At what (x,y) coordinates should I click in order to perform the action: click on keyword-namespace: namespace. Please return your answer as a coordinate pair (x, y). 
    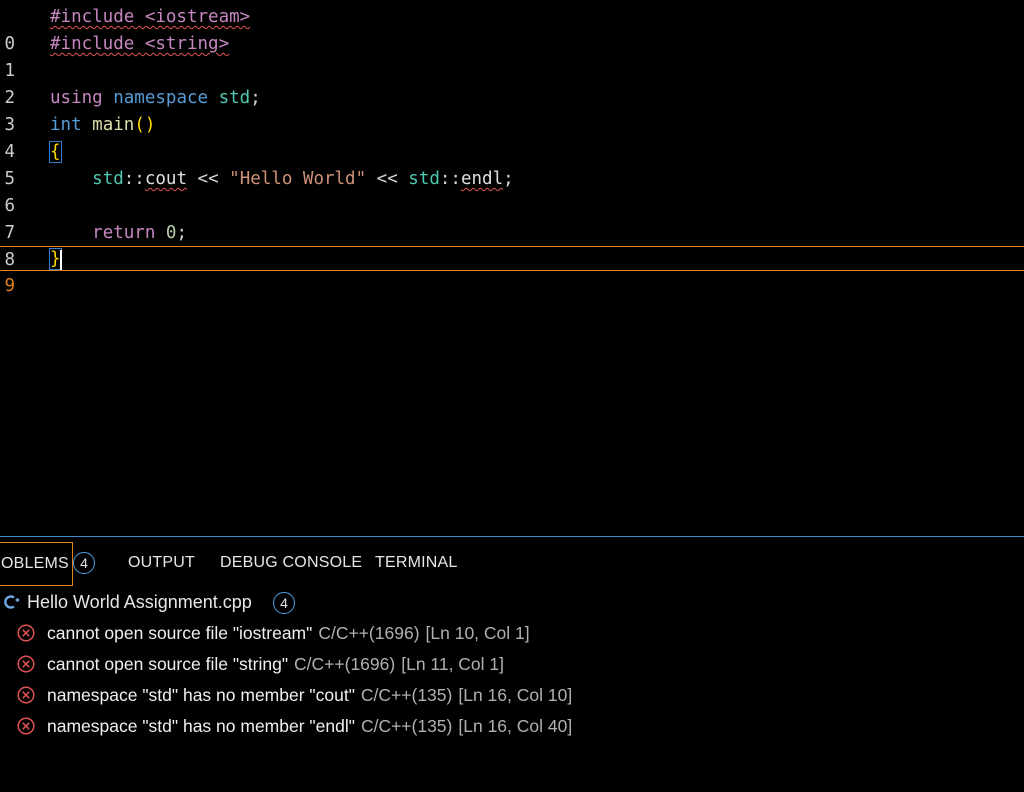
    Looking at the image, I should click on (161, 98).